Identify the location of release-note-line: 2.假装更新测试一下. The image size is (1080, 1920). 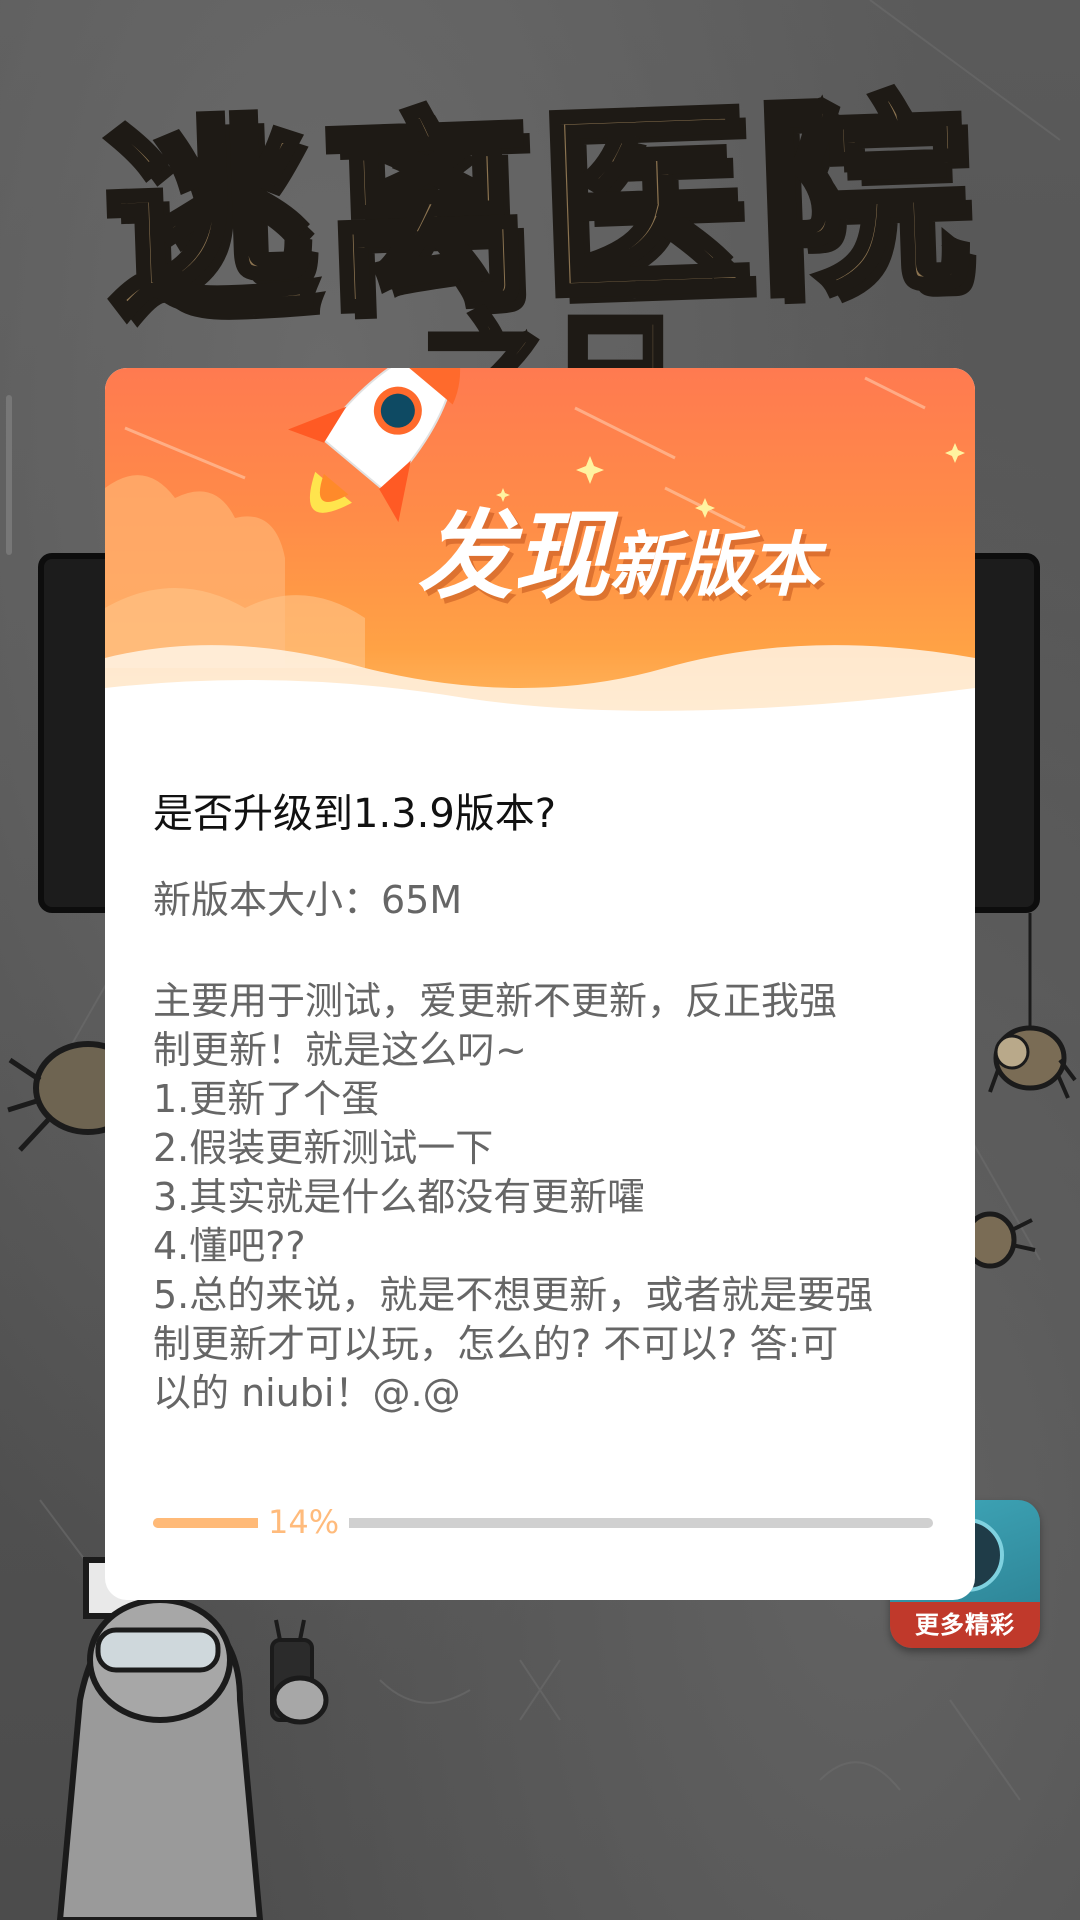
(323, 1148).